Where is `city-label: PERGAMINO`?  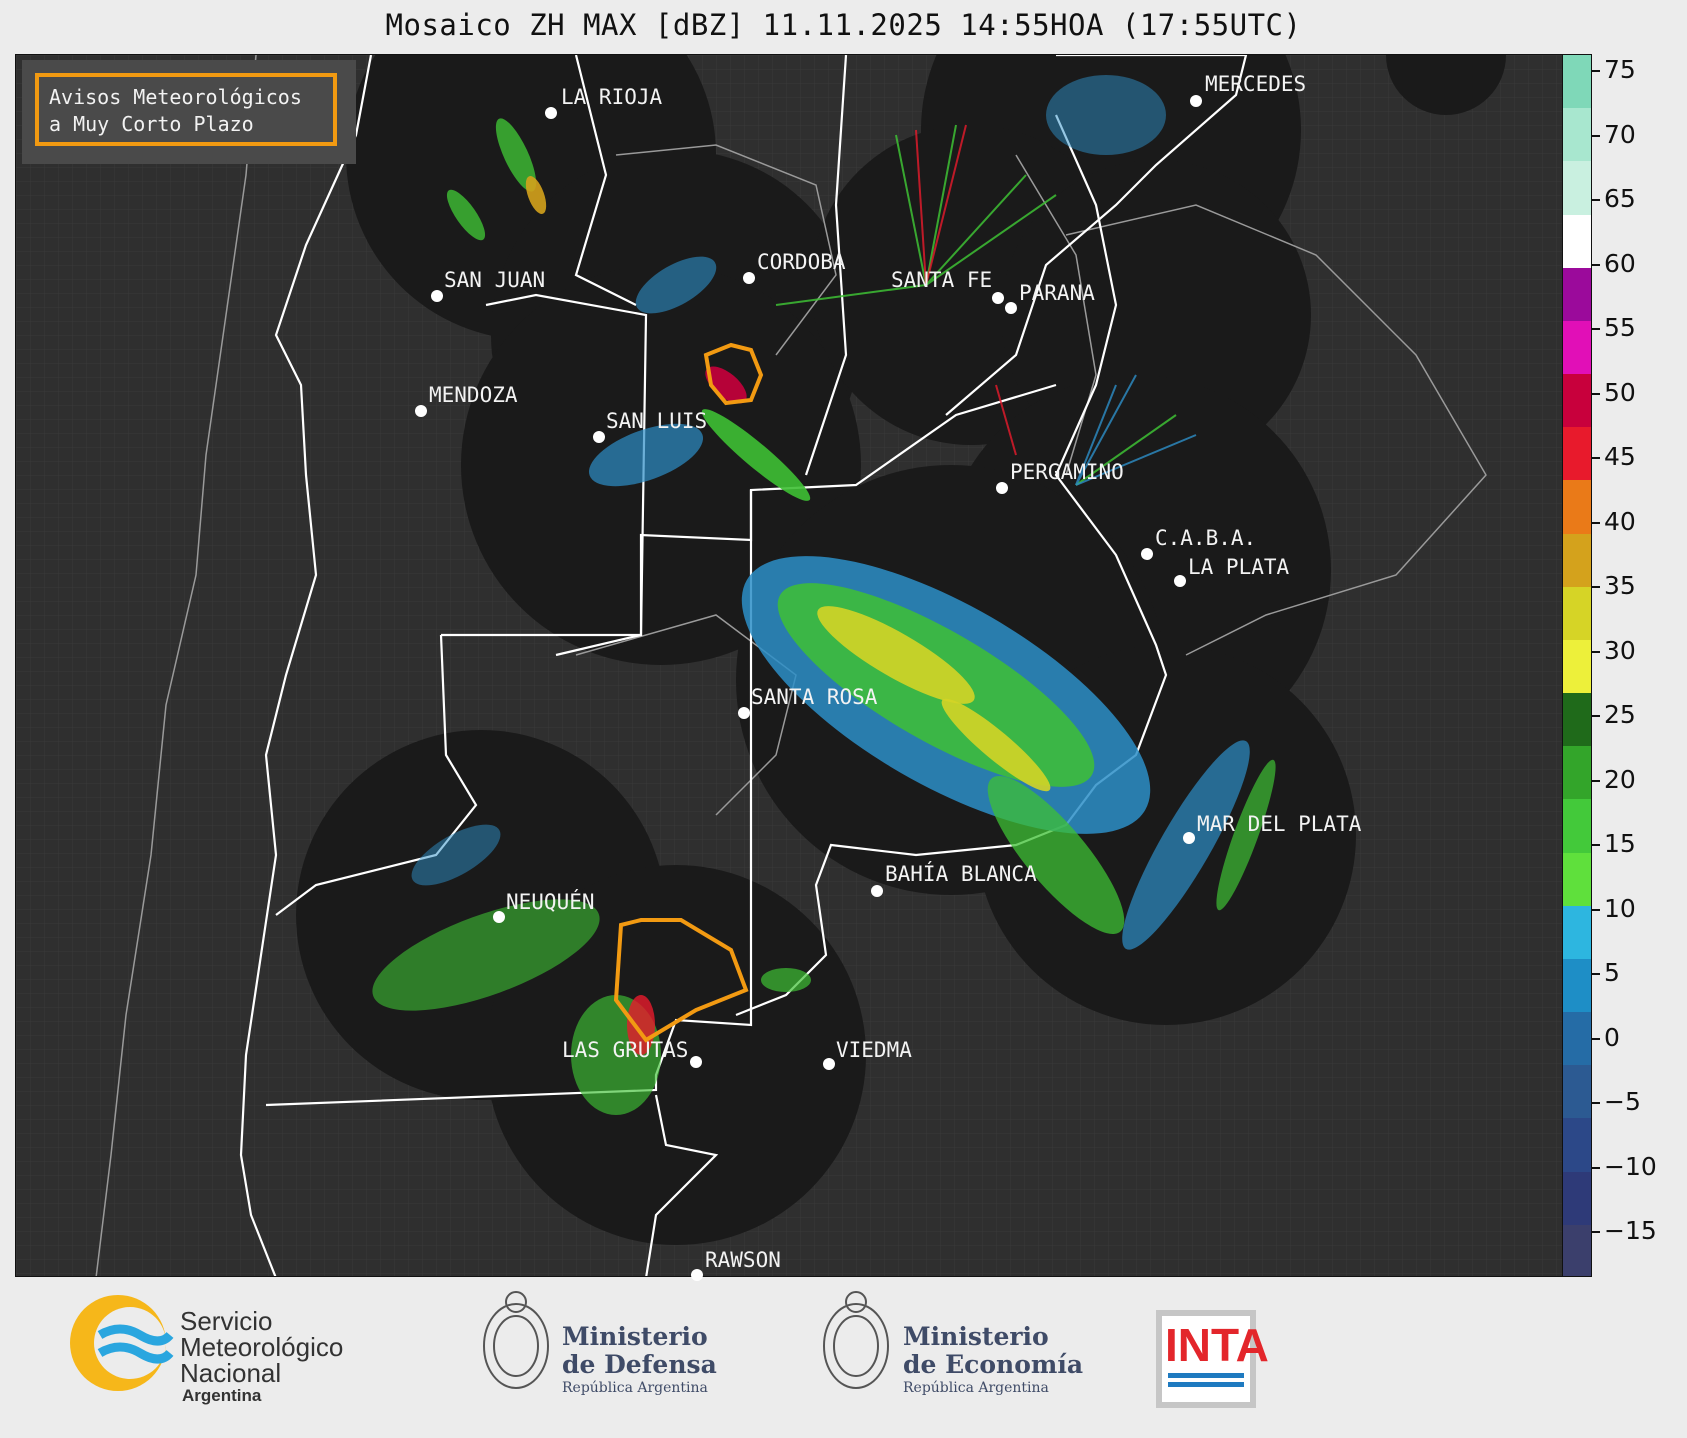 city-label: PERGAMINO is located at coordinates (1067, 472).